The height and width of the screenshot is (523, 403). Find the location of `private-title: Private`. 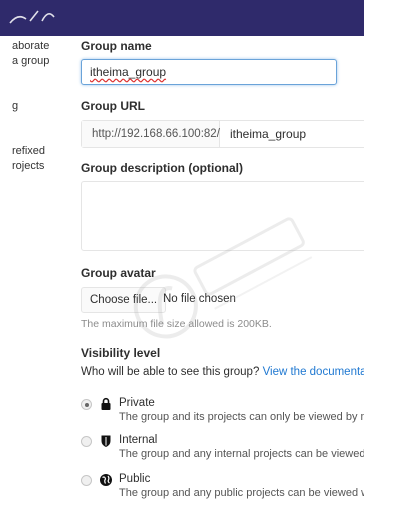

private-title: Private is located at coordinates (137, 403).